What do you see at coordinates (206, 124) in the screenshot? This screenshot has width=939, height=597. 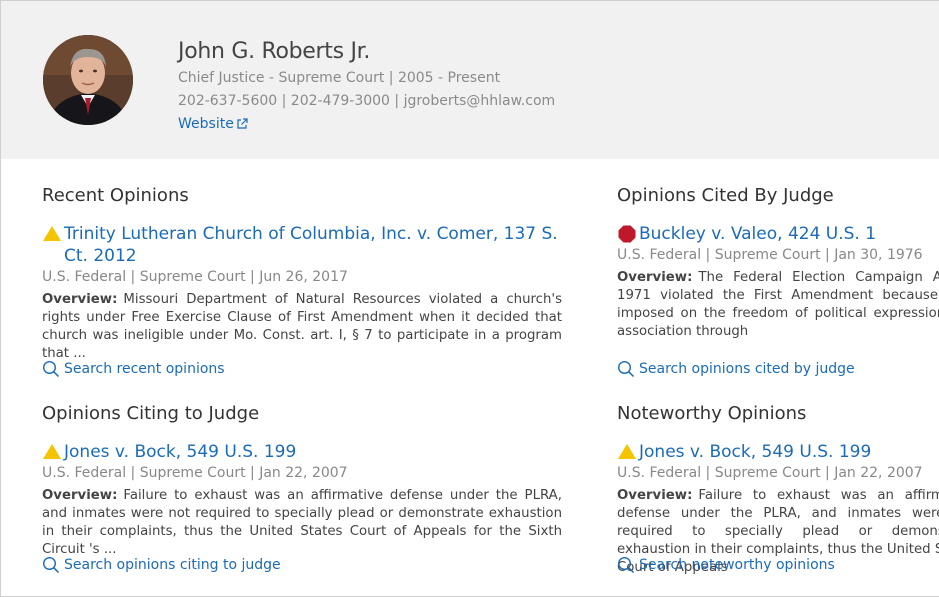 I see `website-label: Website` at bounding box center [206, 124].